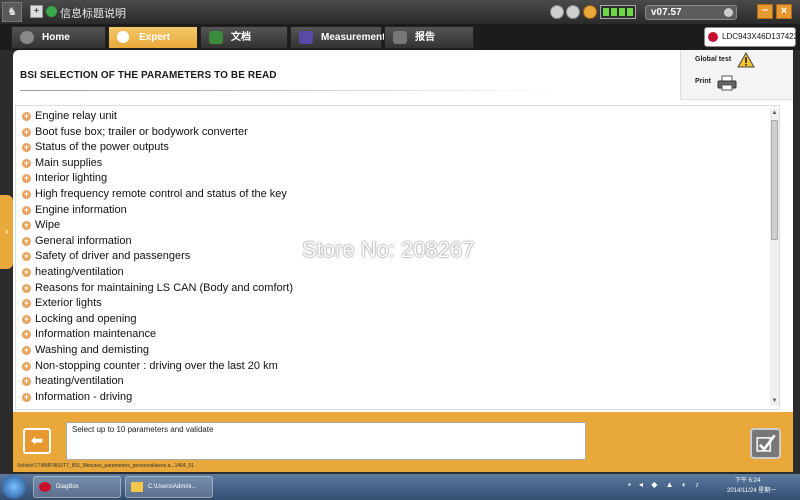 The image size is (800, 500). What do you see at coordinates (394, 148) in the screenshot?
I see `list-item: + Status of the power outputs` at bounding box center [394, 148].